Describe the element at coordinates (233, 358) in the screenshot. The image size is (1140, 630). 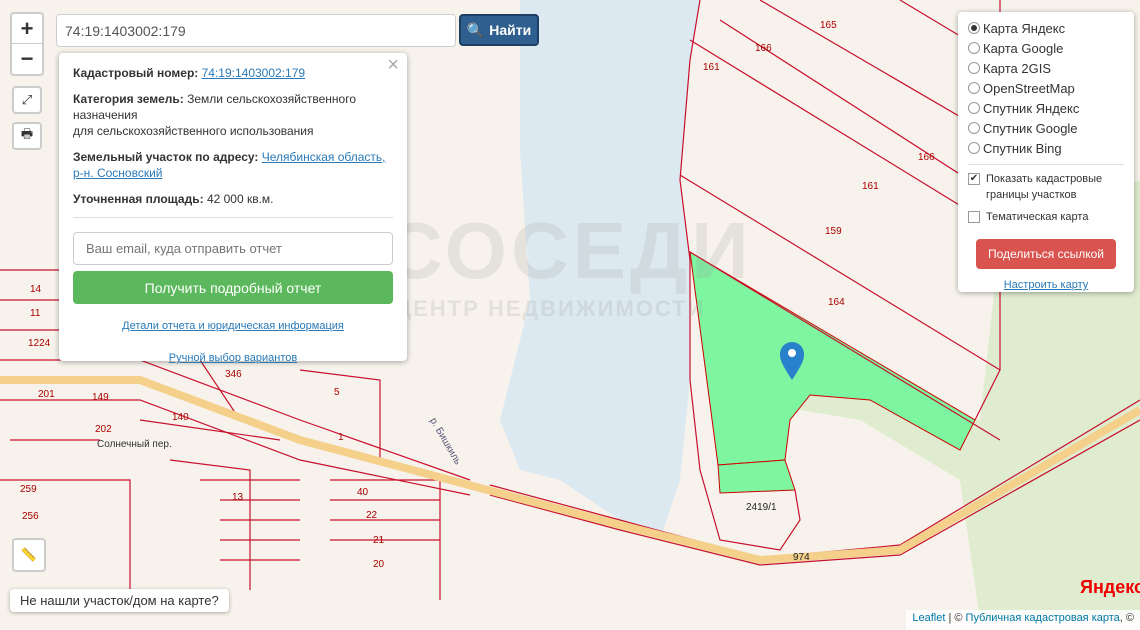
I see `manual-selection-link: Ручной выбор вариантов` at that location.